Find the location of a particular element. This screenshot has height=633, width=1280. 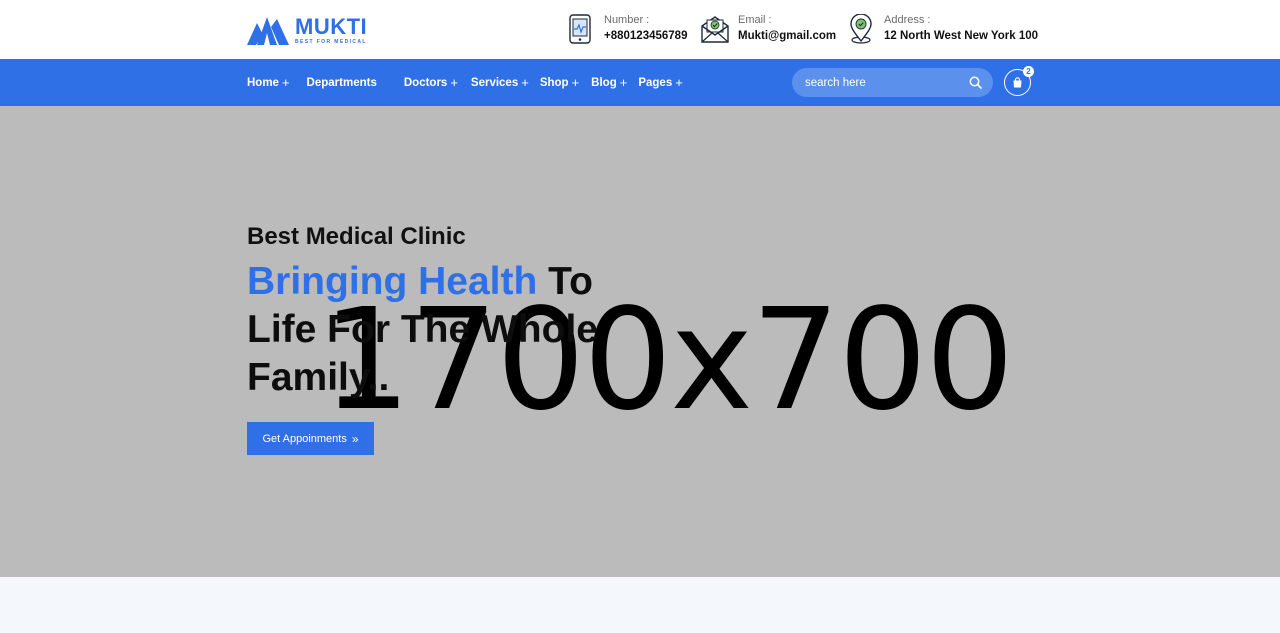

nav-item-pages: Pages + is located at coordinates (660, 82).